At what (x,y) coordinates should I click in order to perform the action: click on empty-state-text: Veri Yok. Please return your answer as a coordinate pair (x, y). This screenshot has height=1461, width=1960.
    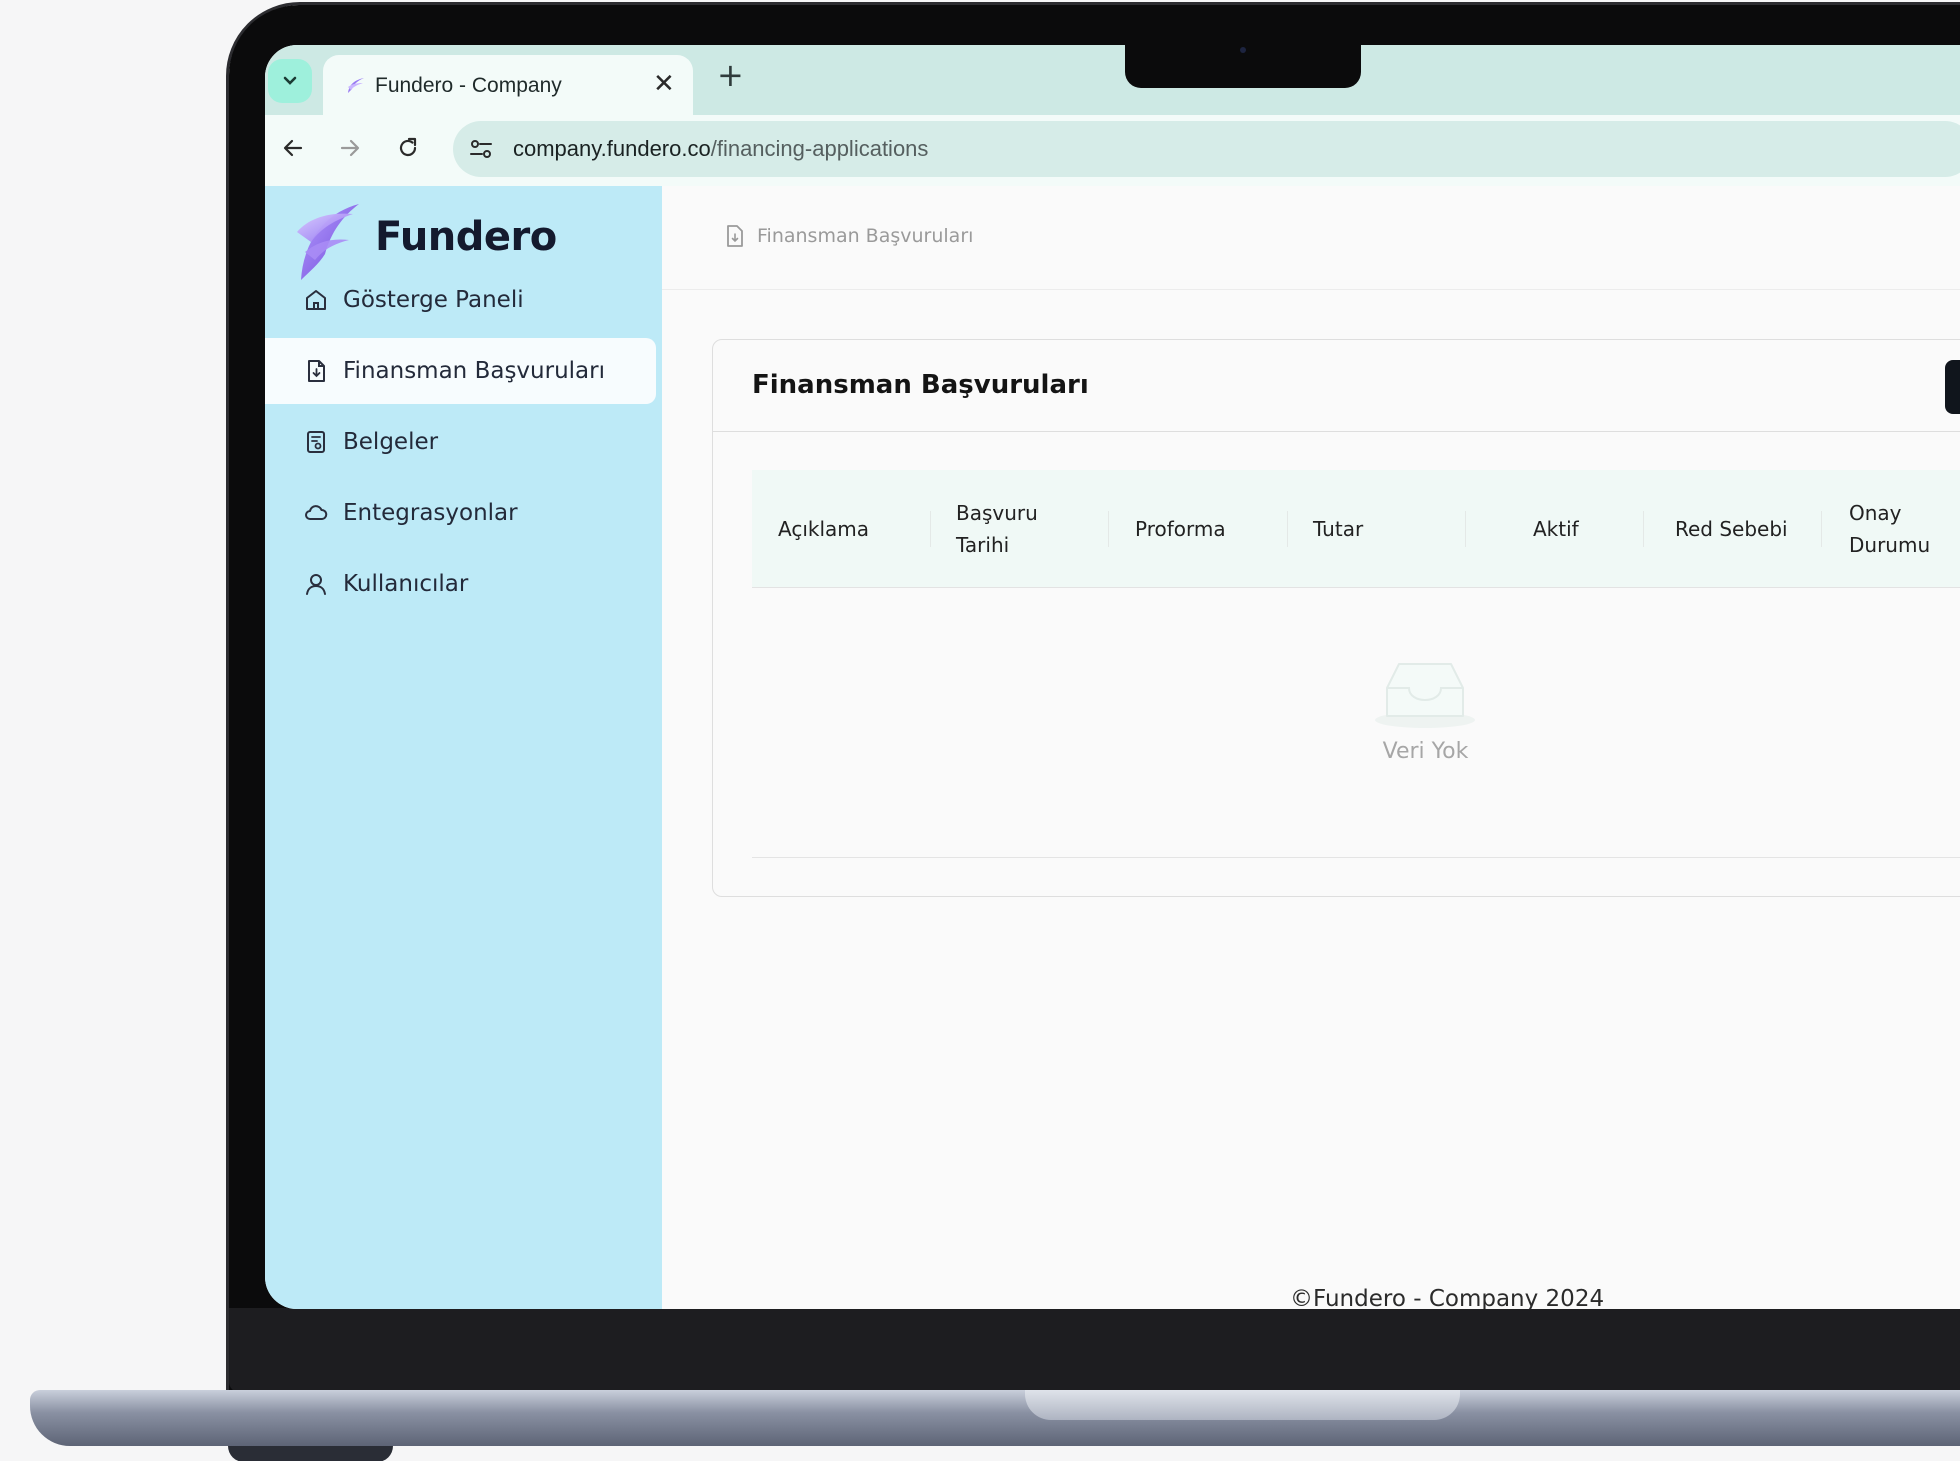
    Looking at the image, I should click on (1425, 751).